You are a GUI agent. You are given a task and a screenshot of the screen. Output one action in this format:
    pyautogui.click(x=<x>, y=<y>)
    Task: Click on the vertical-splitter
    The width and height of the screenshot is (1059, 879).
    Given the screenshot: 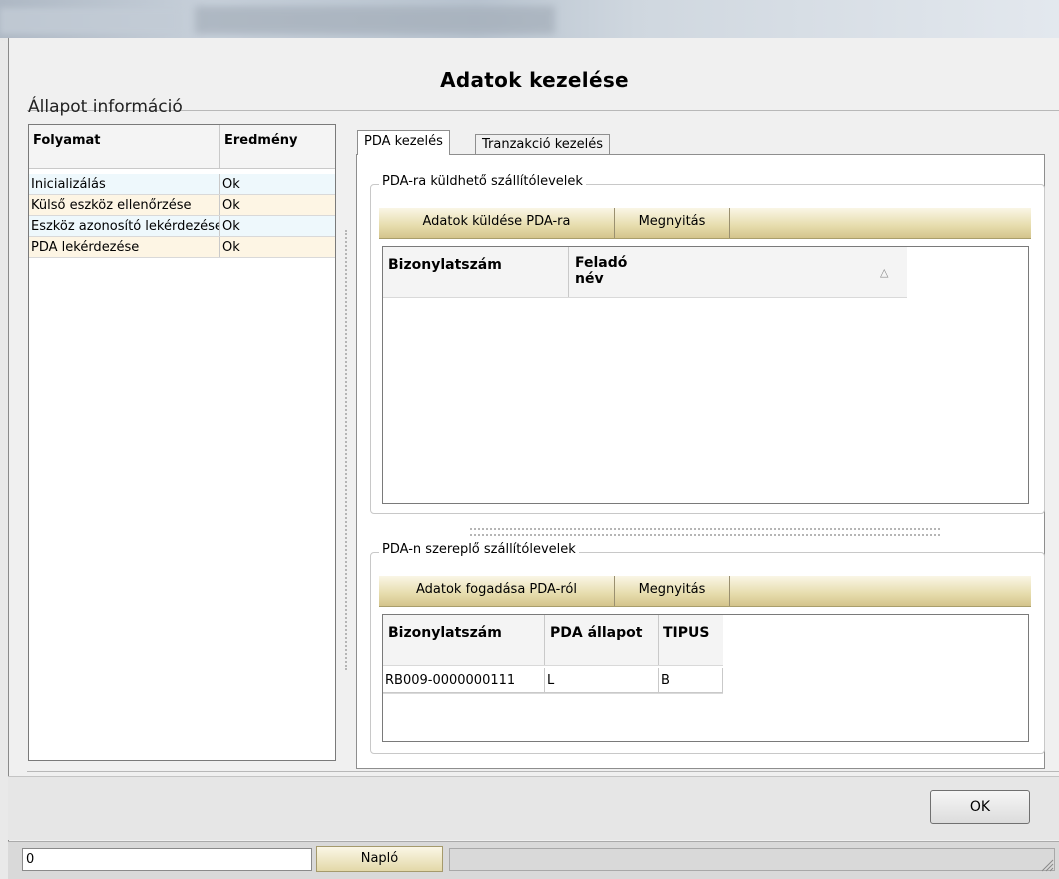 What is the action you would take?
    pyautogui.click(x=346, y=450)
    